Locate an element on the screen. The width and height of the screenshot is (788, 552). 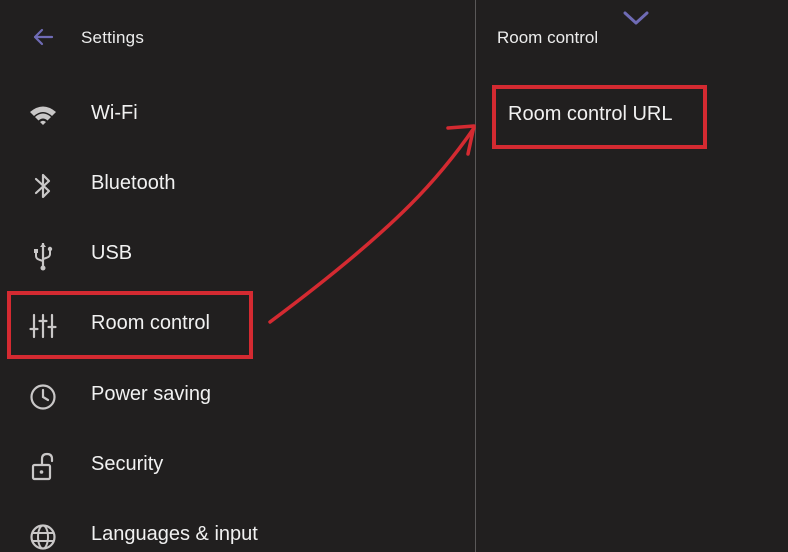
detail-title: Room control is located at coordinates (548, 37).